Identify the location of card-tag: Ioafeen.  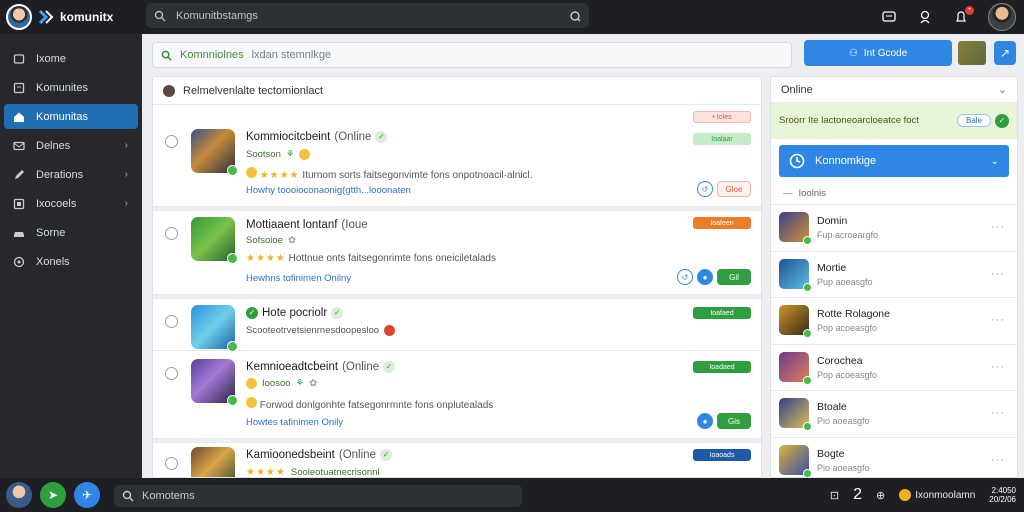
(722, 223).